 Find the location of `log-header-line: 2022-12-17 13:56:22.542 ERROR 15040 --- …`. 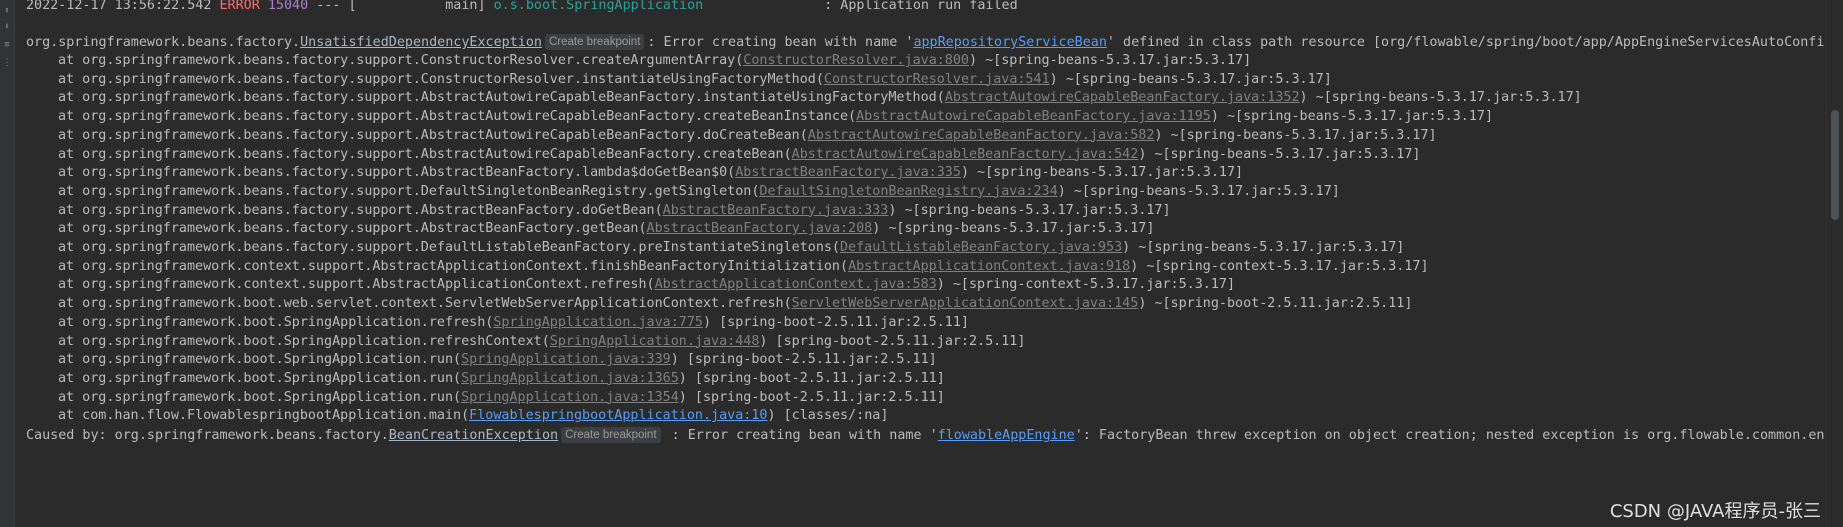

log-header-line: 2022-12-17 13:56:22.542 ERROR 15040 --- … is located at coordinates (522, 8).